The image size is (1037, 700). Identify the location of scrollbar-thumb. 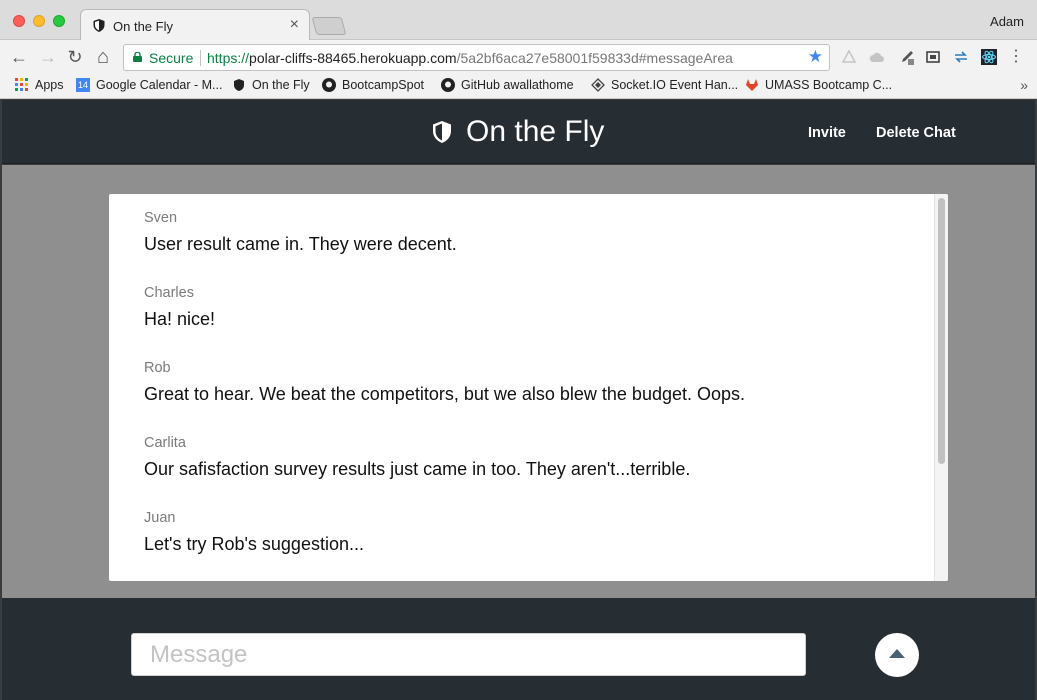
(941, 331).